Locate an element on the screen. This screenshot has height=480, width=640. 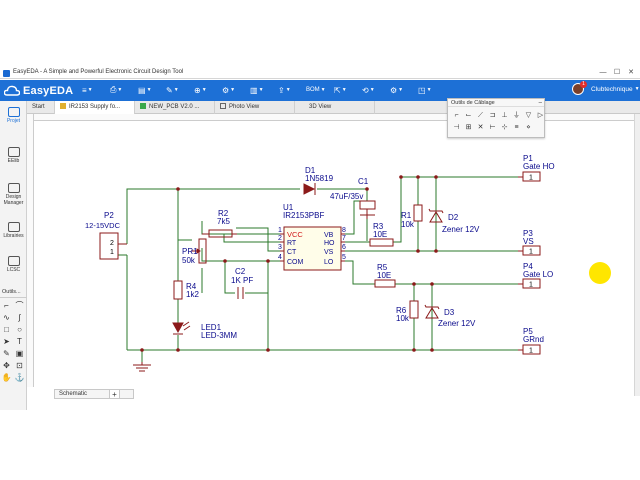
menu-doc-button: ▤ ▼ is located at coordinates (152, 90).